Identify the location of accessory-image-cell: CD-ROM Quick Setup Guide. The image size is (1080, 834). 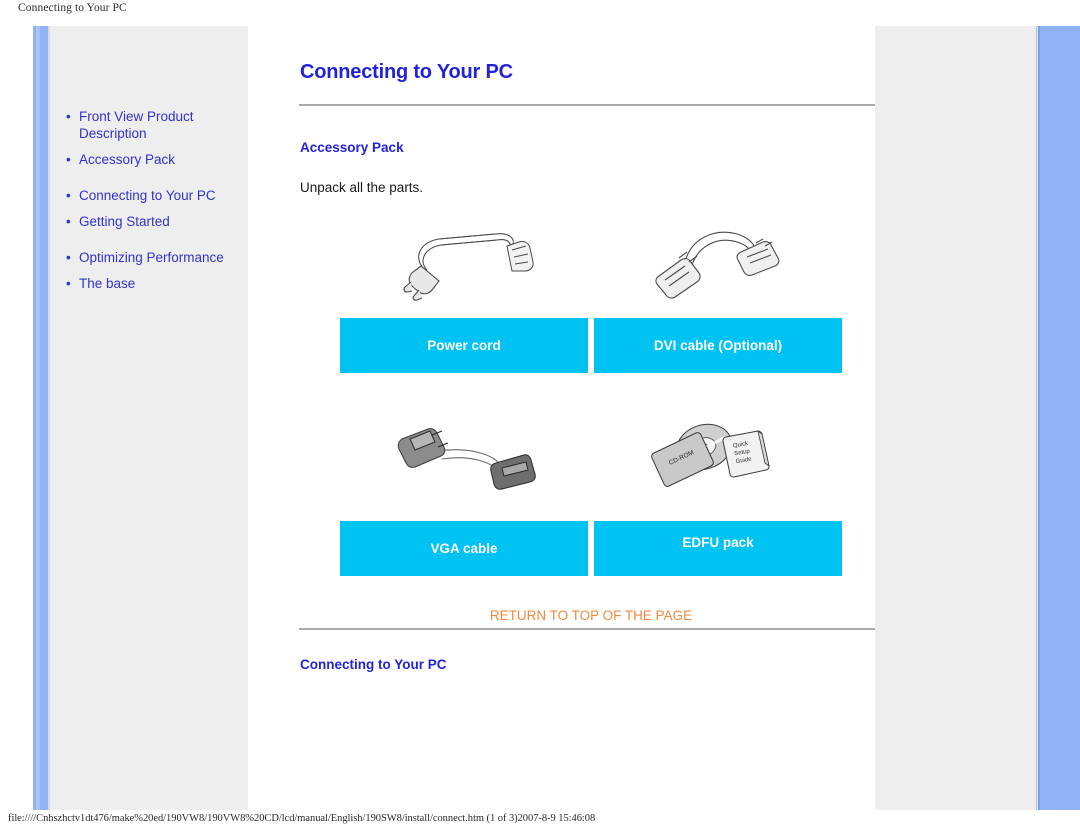
(716, 460).